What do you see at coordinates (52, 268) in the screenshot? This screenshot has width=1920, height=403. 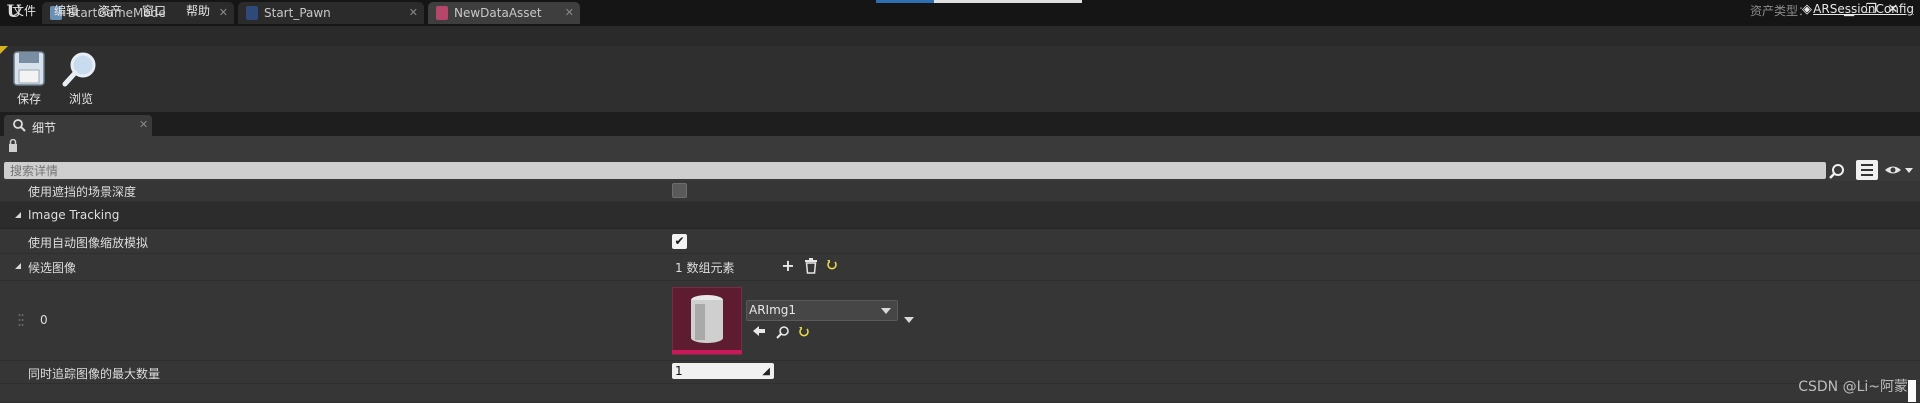 I see `candidate-images-label: 候选图像` at bounding box center [52, 268].